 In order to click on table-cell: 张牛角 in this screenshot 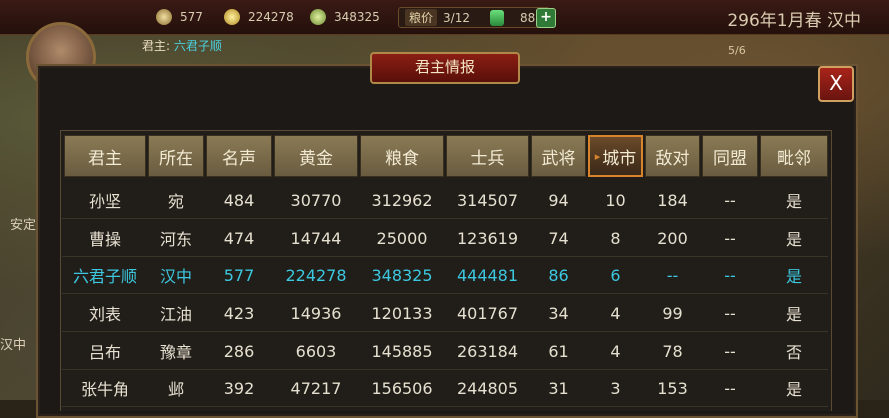, I will do `click(104, 389)`.